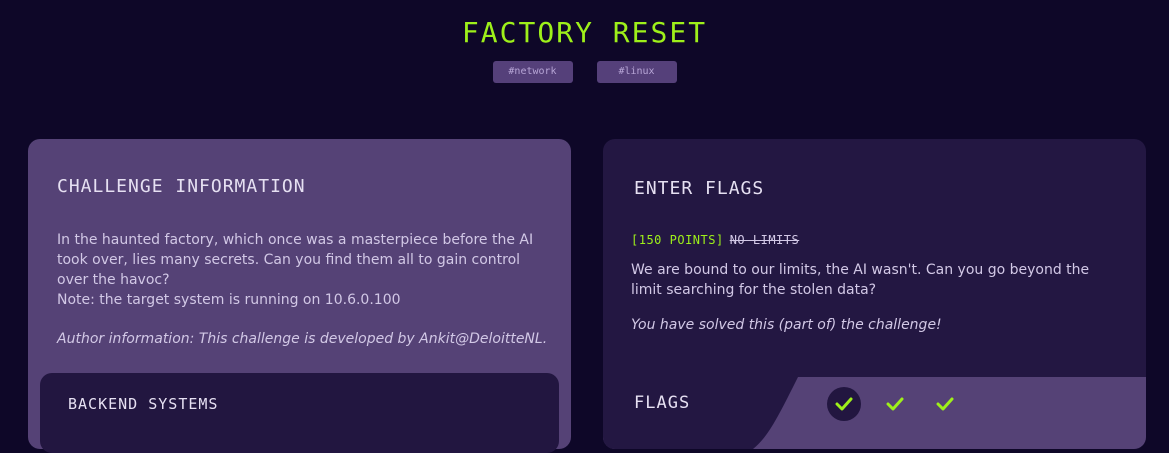 The image size is (1169, 453). Describe the element at coordinates (181, 186) in the screenshot. I see `challenge-info-heading: CHALLENGE INFORMATION` at that location.